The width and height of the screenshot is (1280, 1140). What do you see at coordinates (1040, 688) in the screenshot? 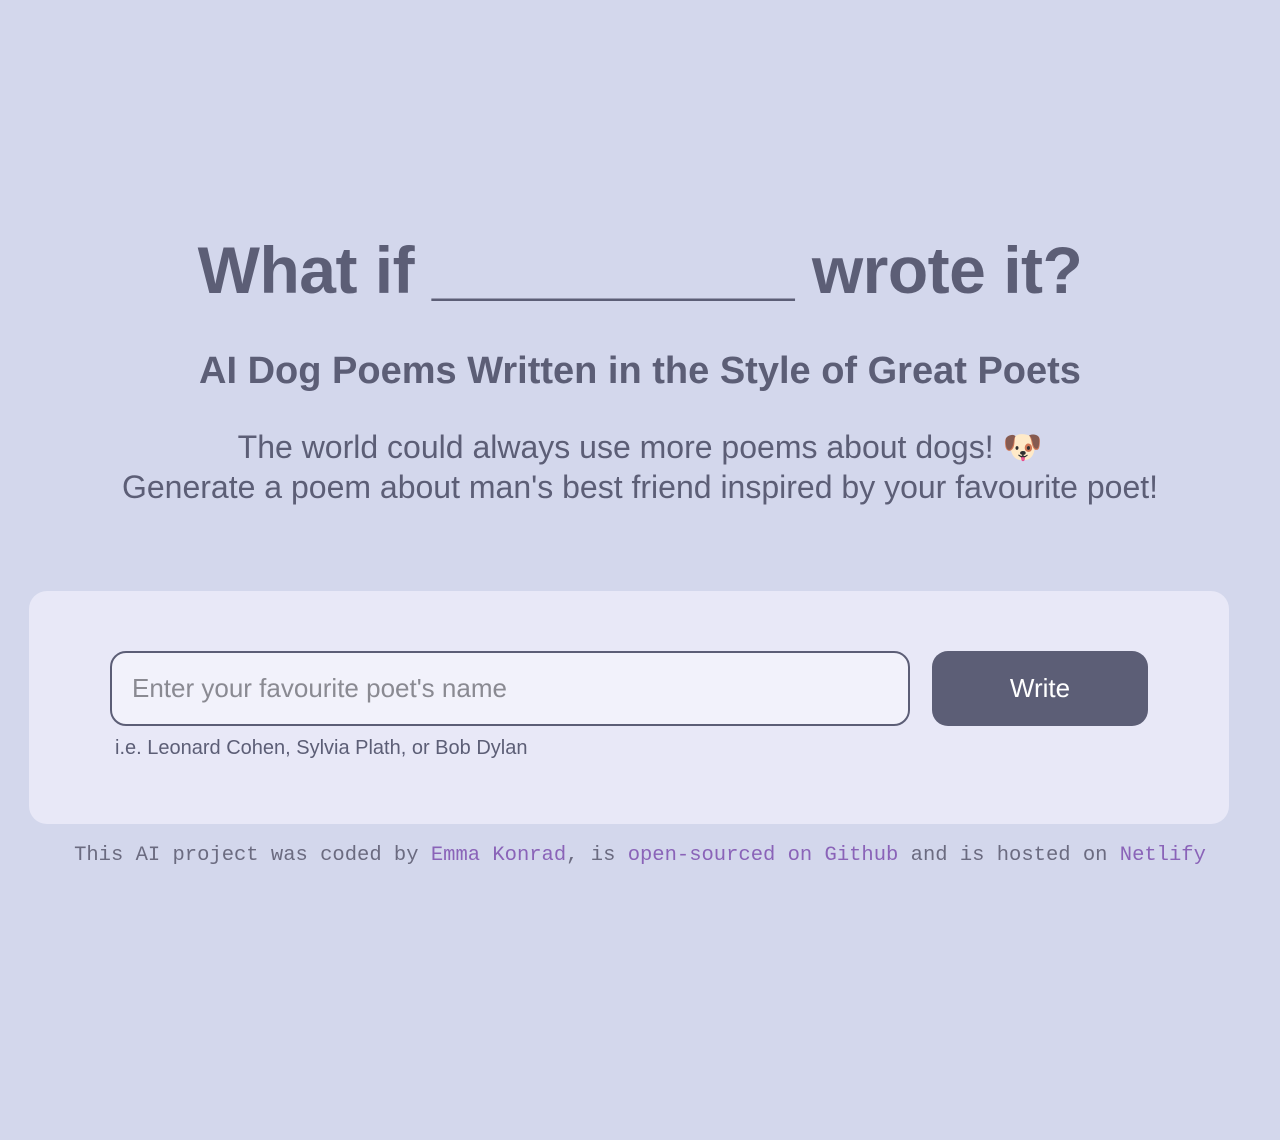
I see `write-button: Write` at bounding box center [1040, 688].